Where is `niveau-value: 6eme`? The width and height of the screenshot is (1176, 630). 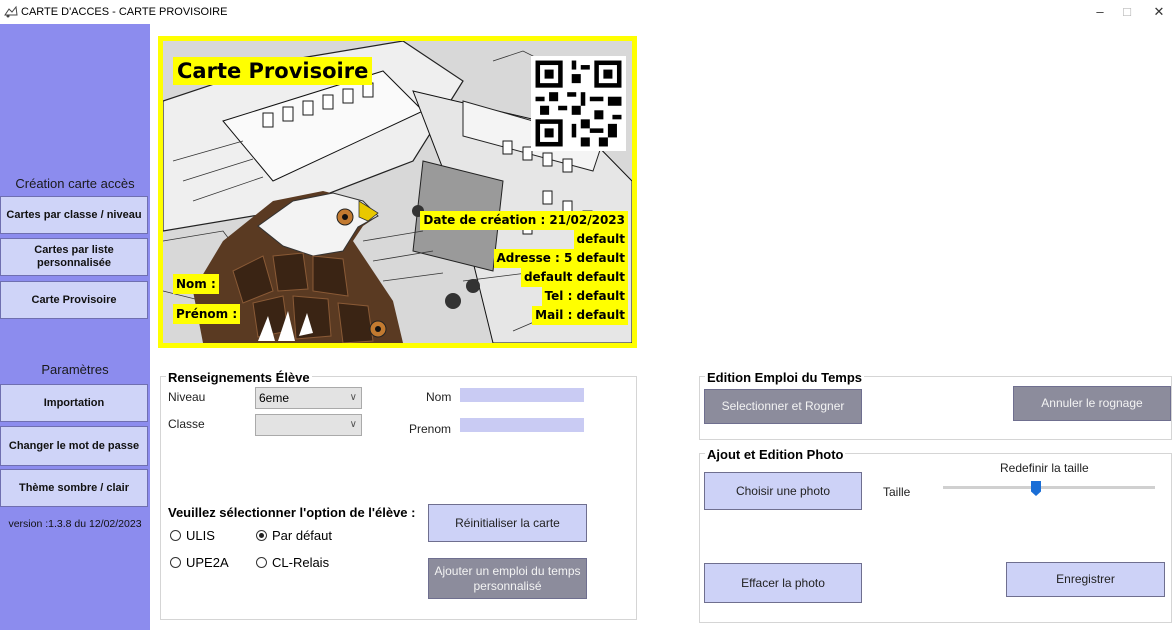 niveau-value: 6eme is located at coordinates (274, 398).